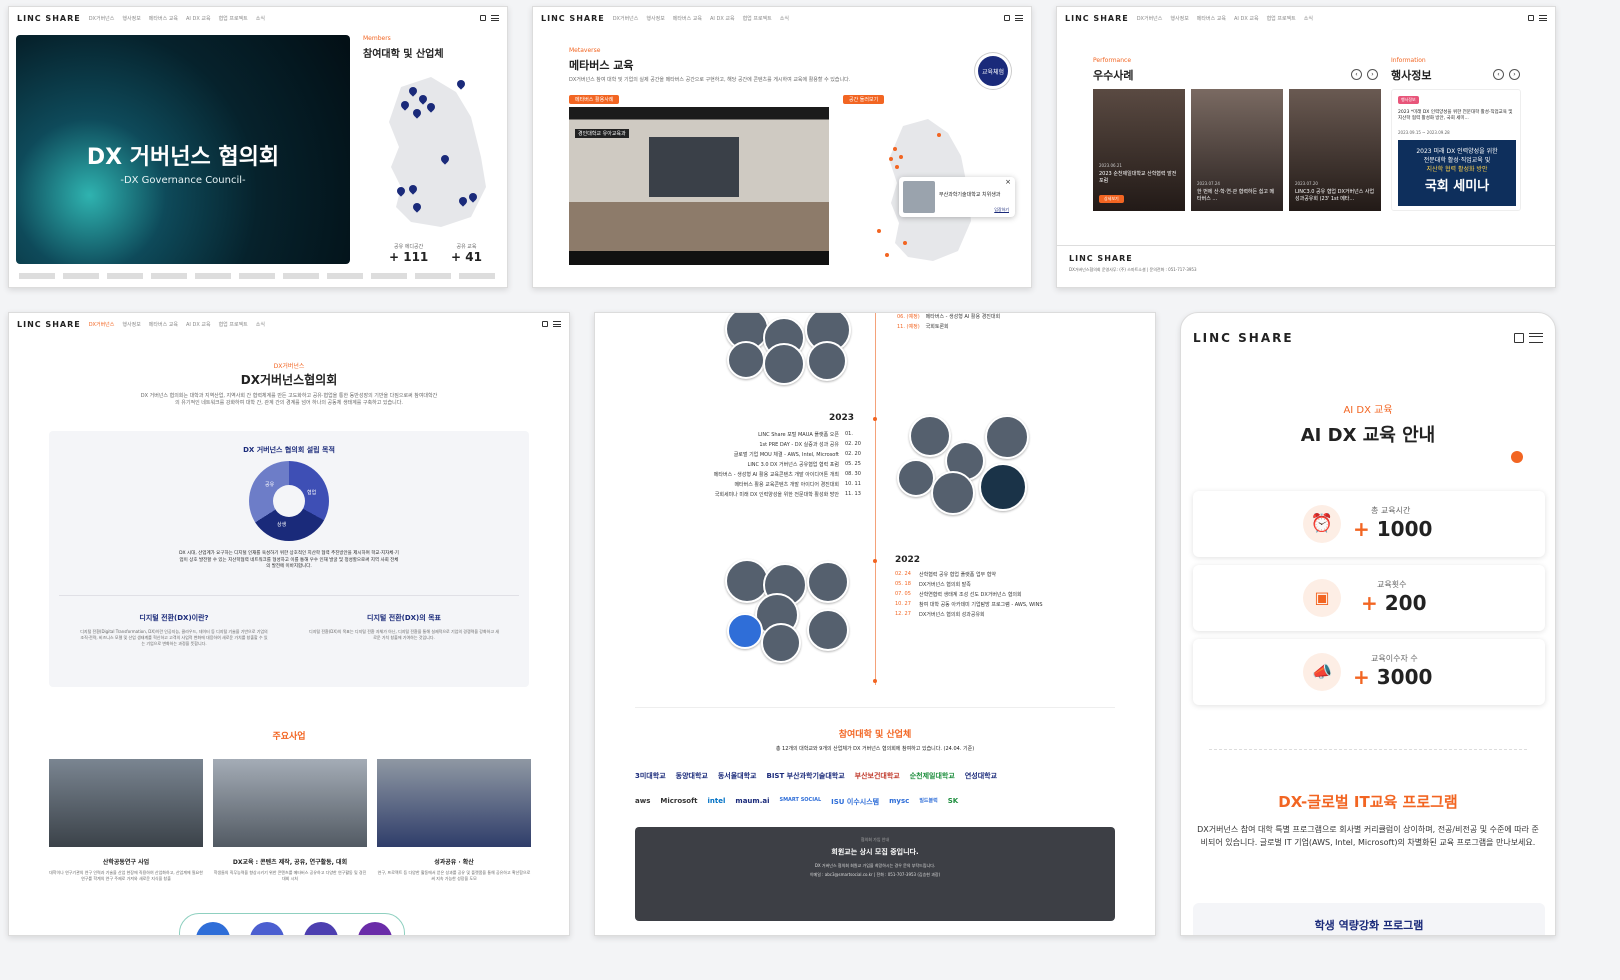  What do you see at coordinates (928, 802) in the screenshot?
I see `corp-logo: 빌드블럭` at bounding box center [928, 802].